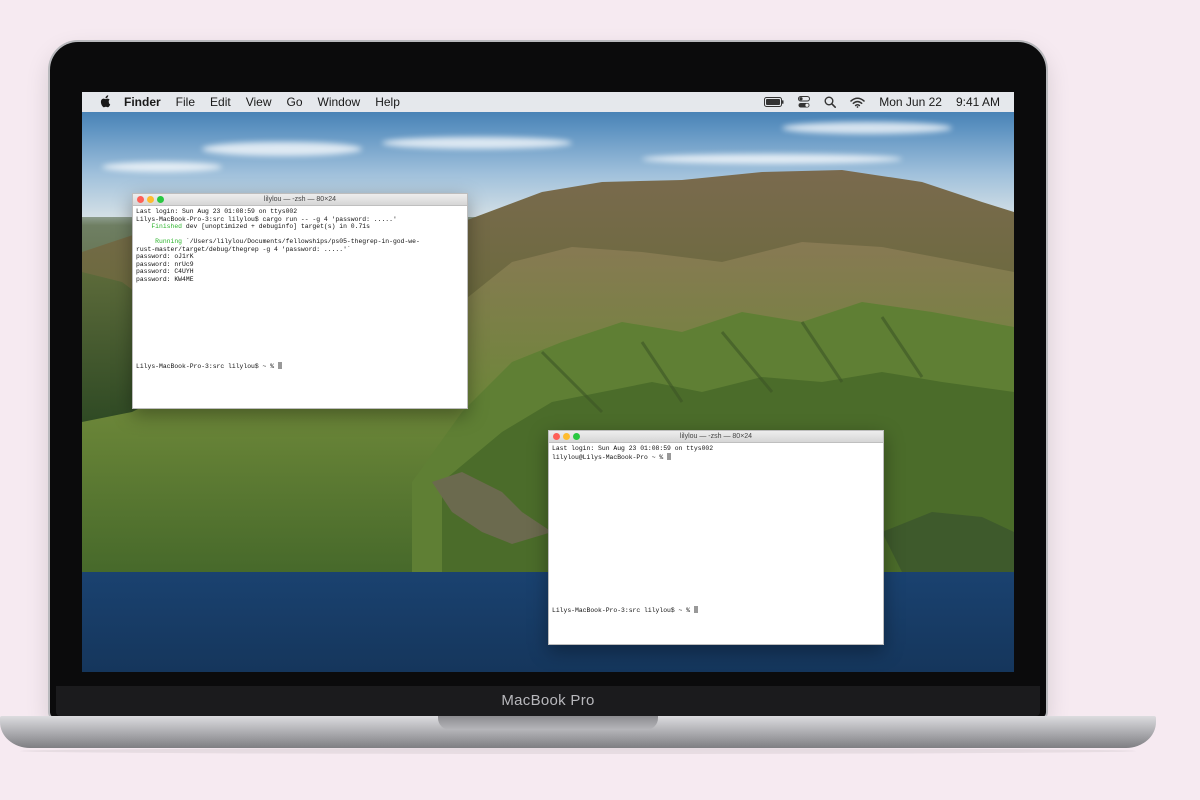 The height and width of the screenshot is (800, 1200). Describe the element at coordinates (857, 102) in the screenshot. I see `wifi-icon` at that location.